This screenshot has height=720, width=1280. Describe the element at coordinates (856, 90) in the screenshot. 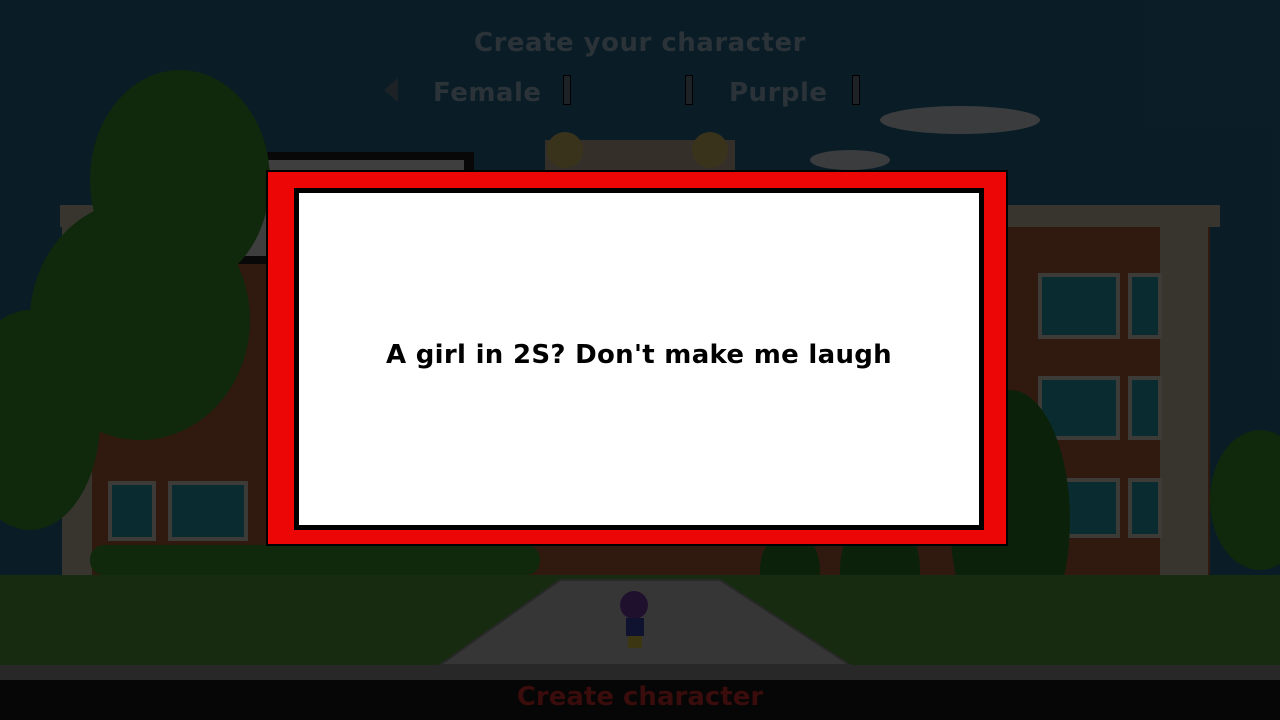

I see `color-selector-handle-right` at that location.